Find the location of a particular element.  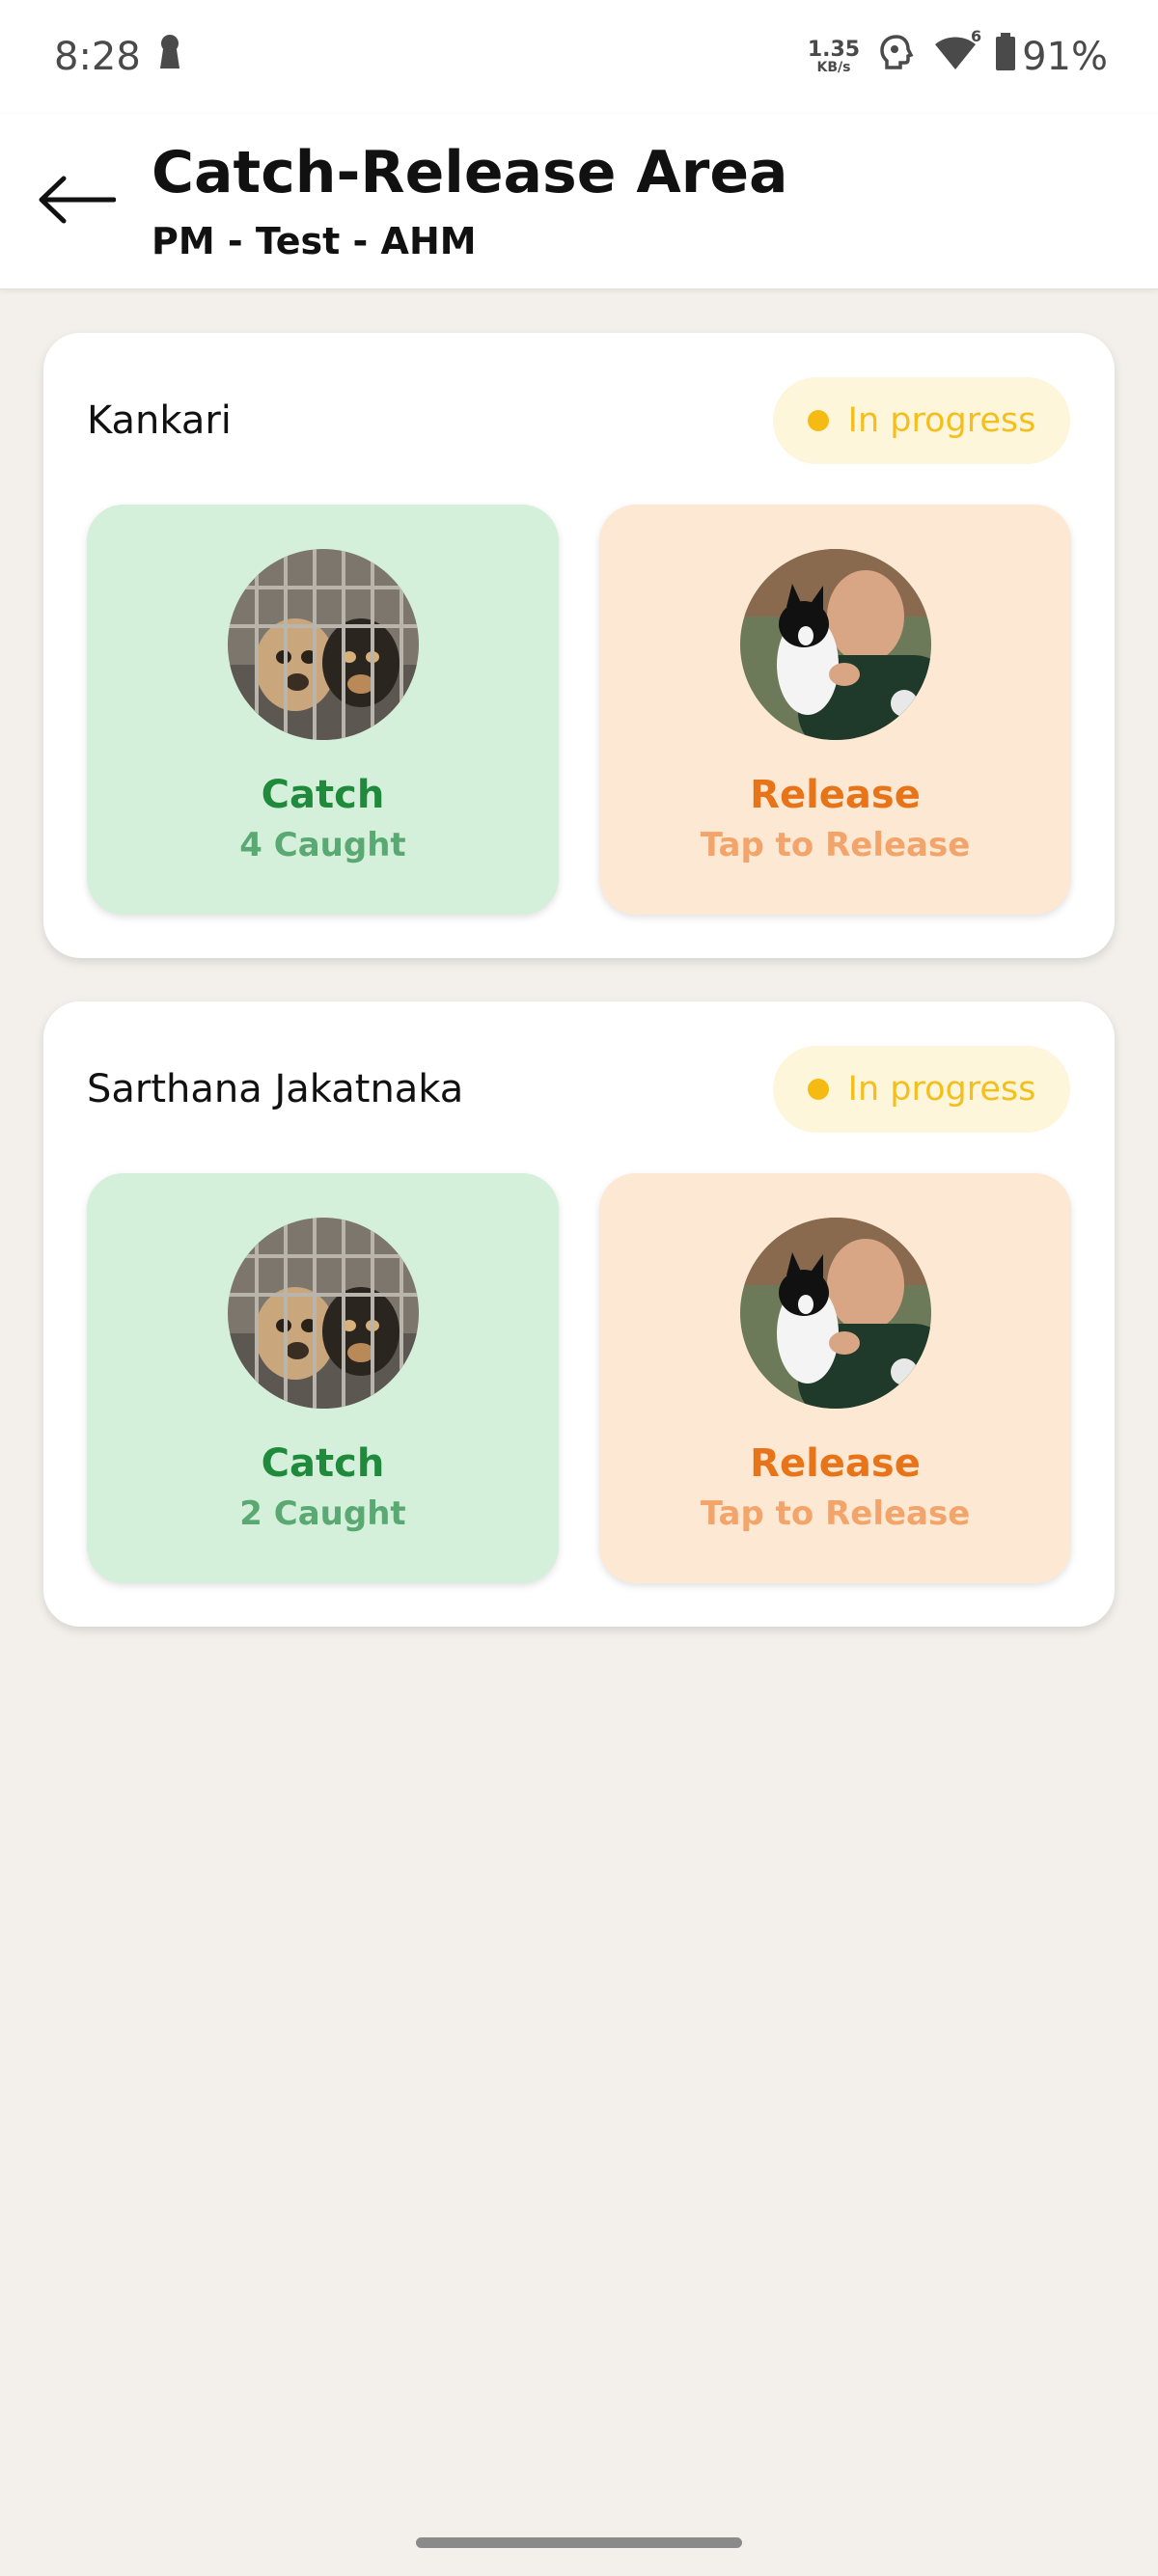

assistant-head-icon is located at coordinates (896, 57).